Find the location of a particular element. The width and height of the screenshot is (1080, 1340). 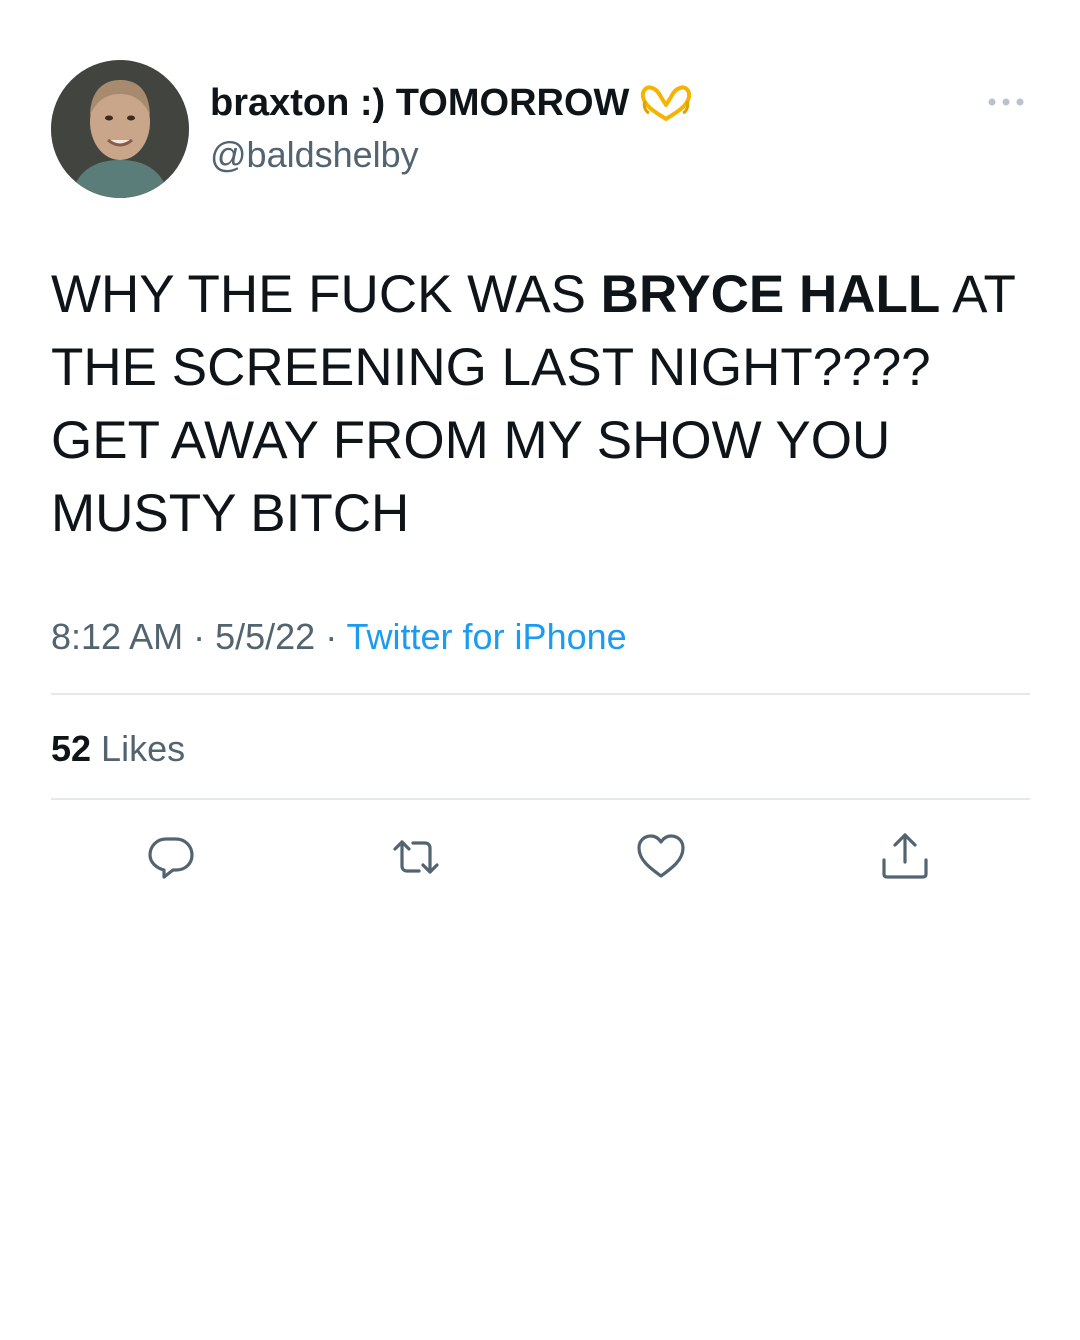

likes-stat: 52 Likes is located at coordinates (118, 749).